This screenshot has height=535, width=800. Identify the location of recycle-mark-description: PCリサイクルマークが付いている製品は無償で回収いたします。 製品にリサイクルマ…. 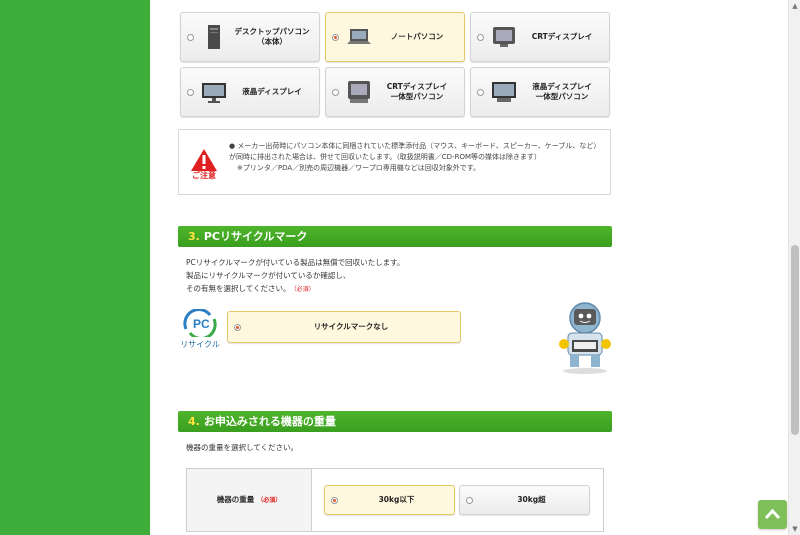
(295, 276).